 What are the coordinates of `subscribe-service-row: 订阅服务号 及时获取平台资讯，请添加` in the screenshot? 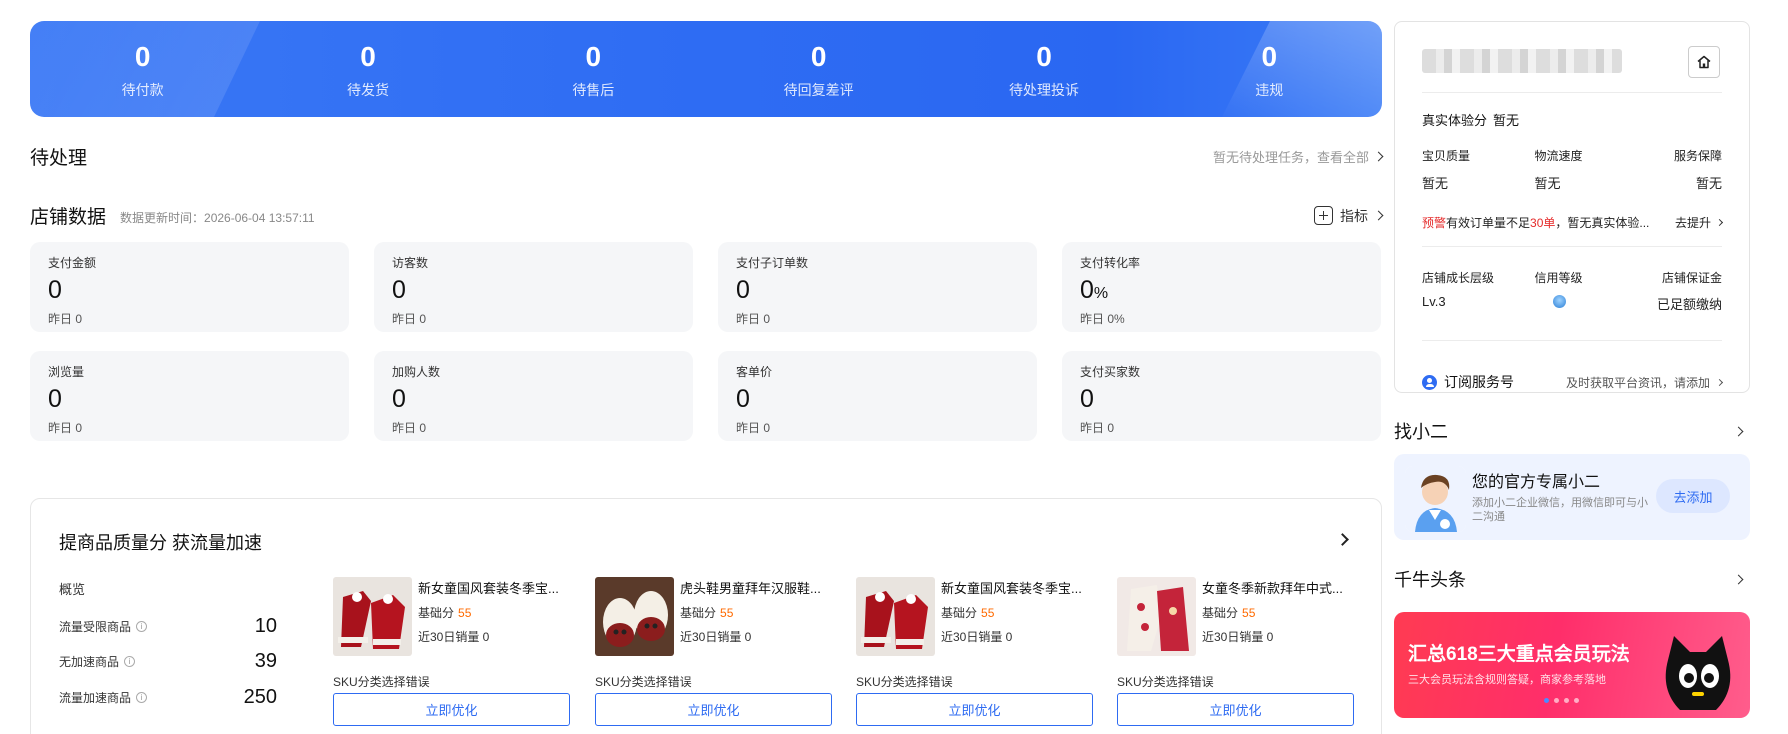 It's located at (1573, 382).